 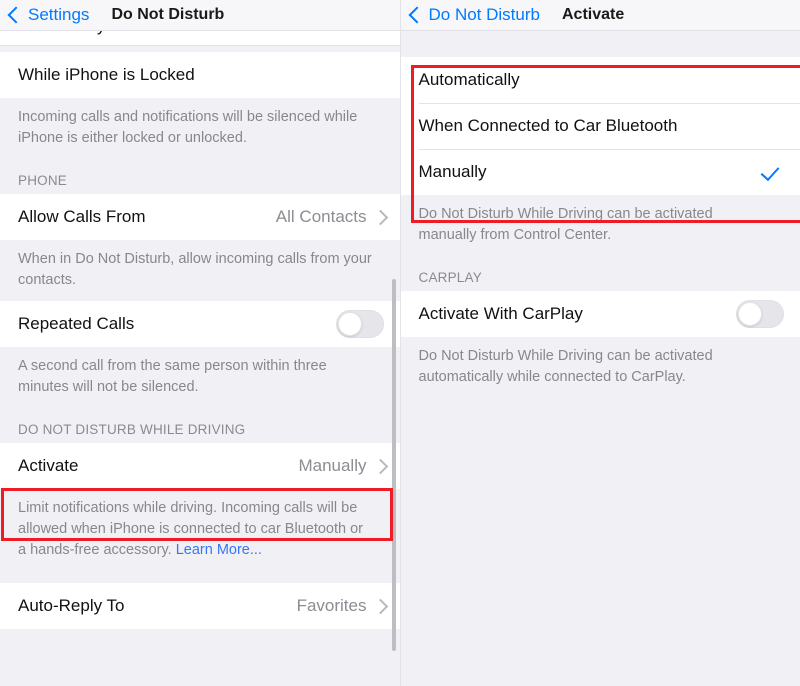 I want to click on partially-scrolled-row: Always, so click(x=200, y=38).